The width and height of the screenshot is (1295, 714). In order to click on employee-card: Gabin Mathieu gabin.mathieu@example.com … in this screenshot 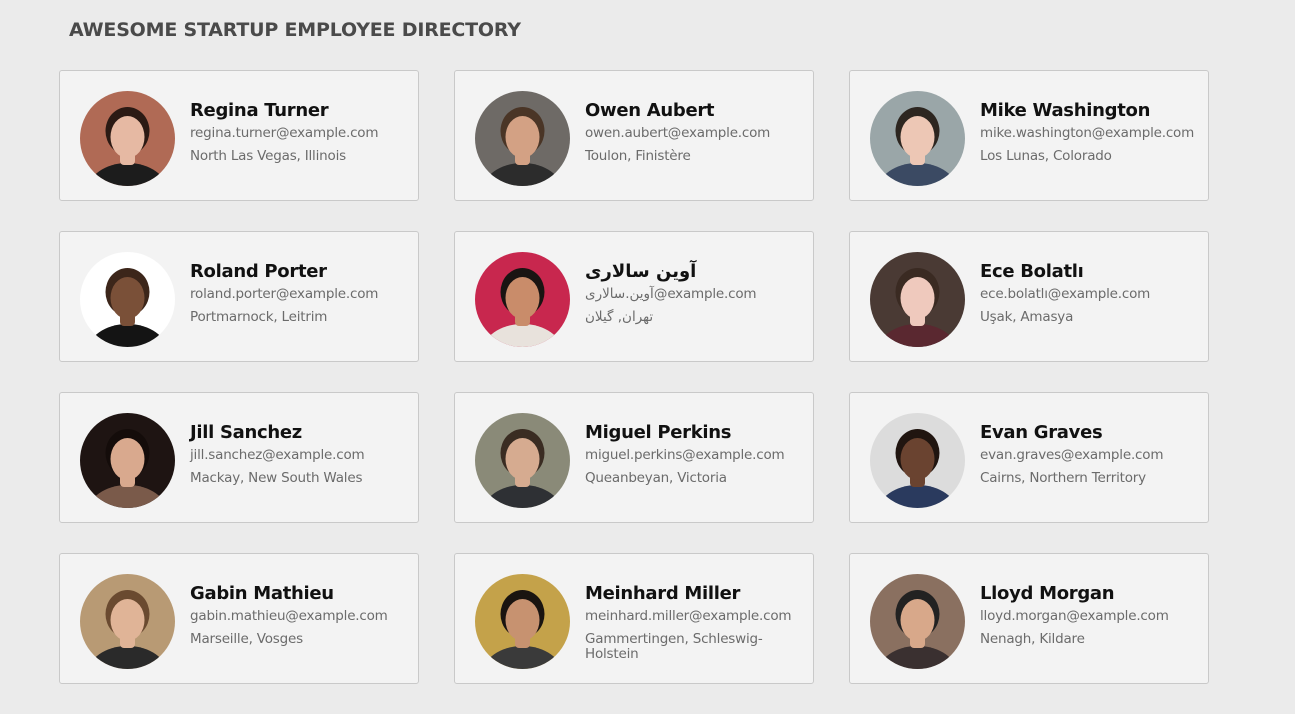, I will do `click(239, 618)`.